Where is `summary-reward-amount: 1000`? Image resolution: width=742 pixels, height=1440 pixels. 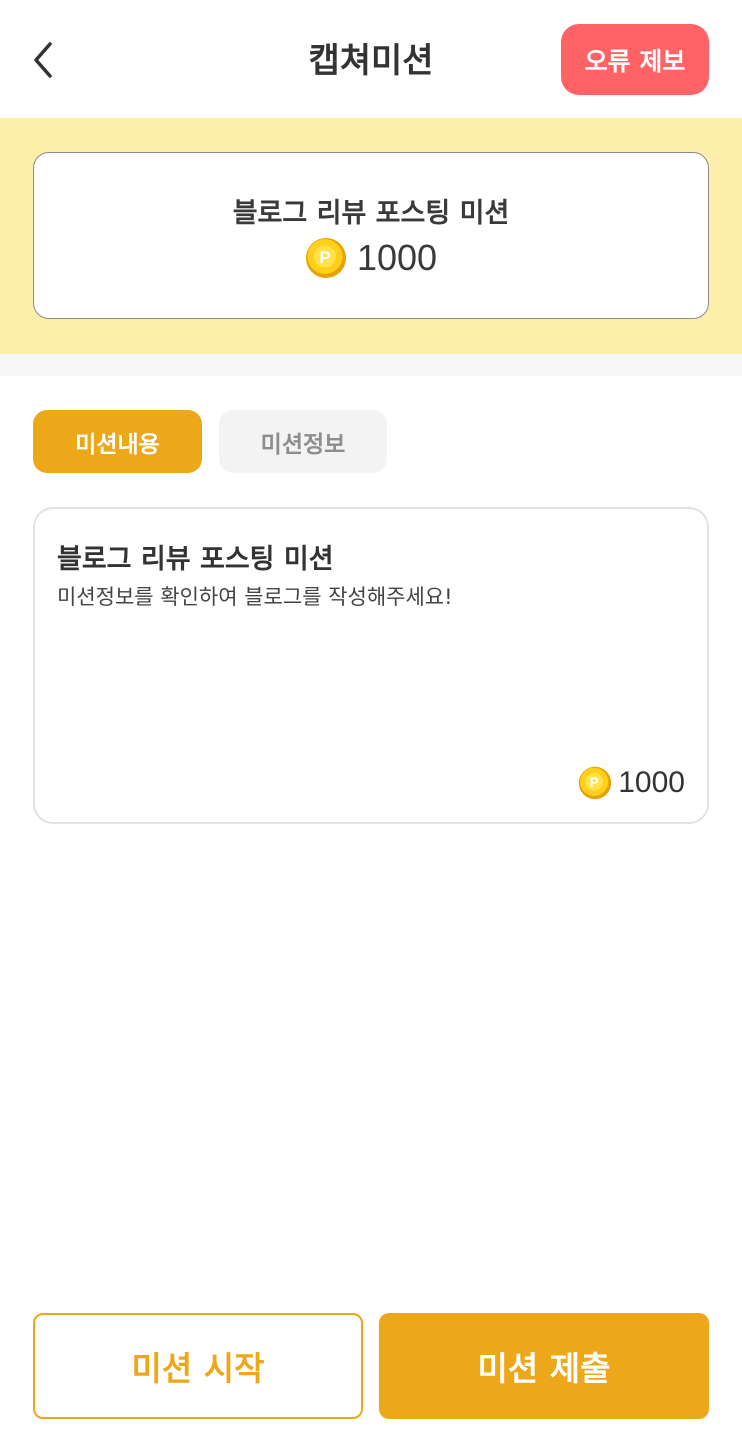
summary-reward-amount: 1000 is located at coordinates (397, 257).